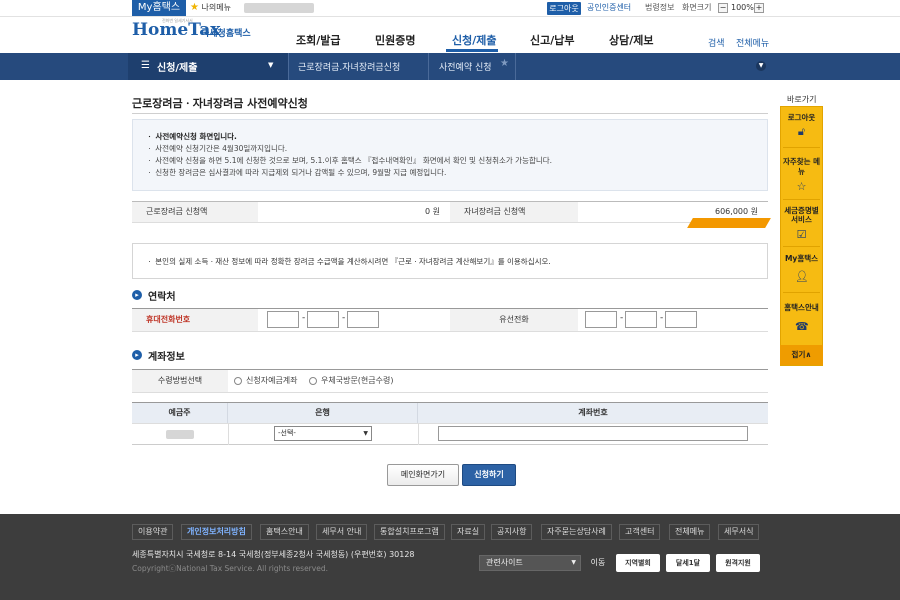  Describe the element at coordinates (318, 40) in the screenshot. I see `gnb-inquiry: 조회/발급` at that location.